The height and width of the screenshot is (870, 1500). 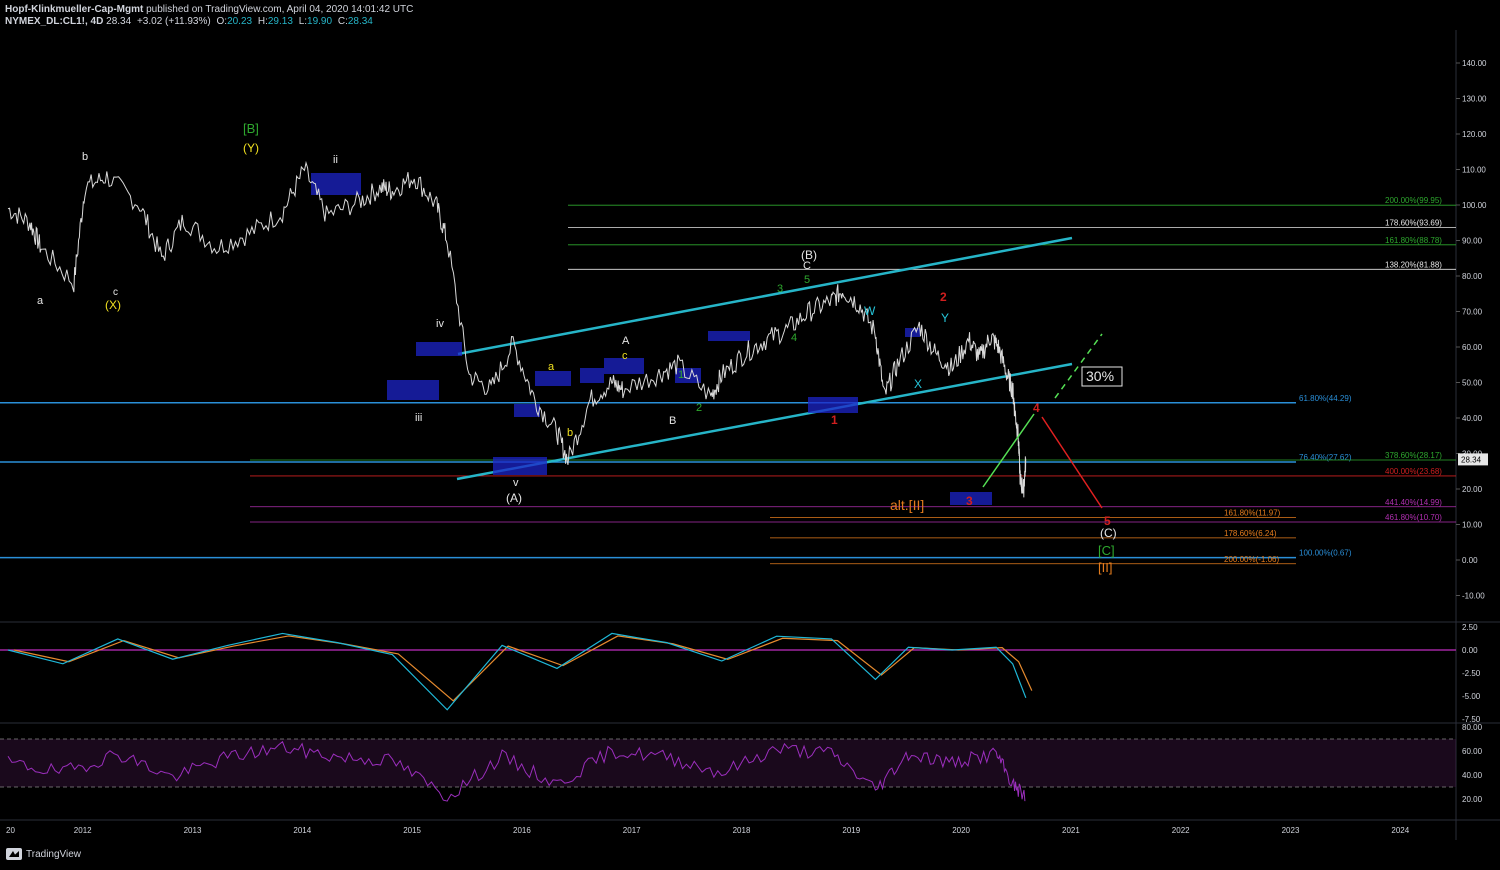 What do you see at coordinates (870, 311) in the screenshot?
I see `wave-label: W` at bounding box center [870, 311].